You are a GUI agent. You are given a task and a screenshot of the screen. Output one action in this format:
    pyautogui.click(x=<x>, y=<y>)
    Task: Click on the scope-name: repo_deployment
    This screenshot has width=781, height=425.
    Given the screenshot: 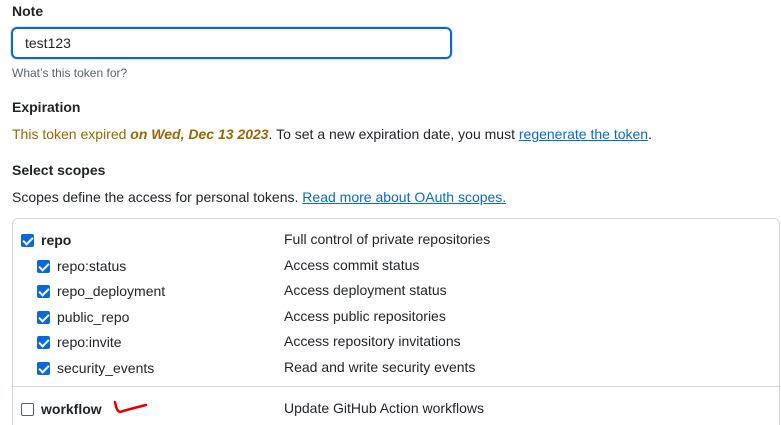 What is the action you would take?
    pyautogui.click(x=111, y=291)
    